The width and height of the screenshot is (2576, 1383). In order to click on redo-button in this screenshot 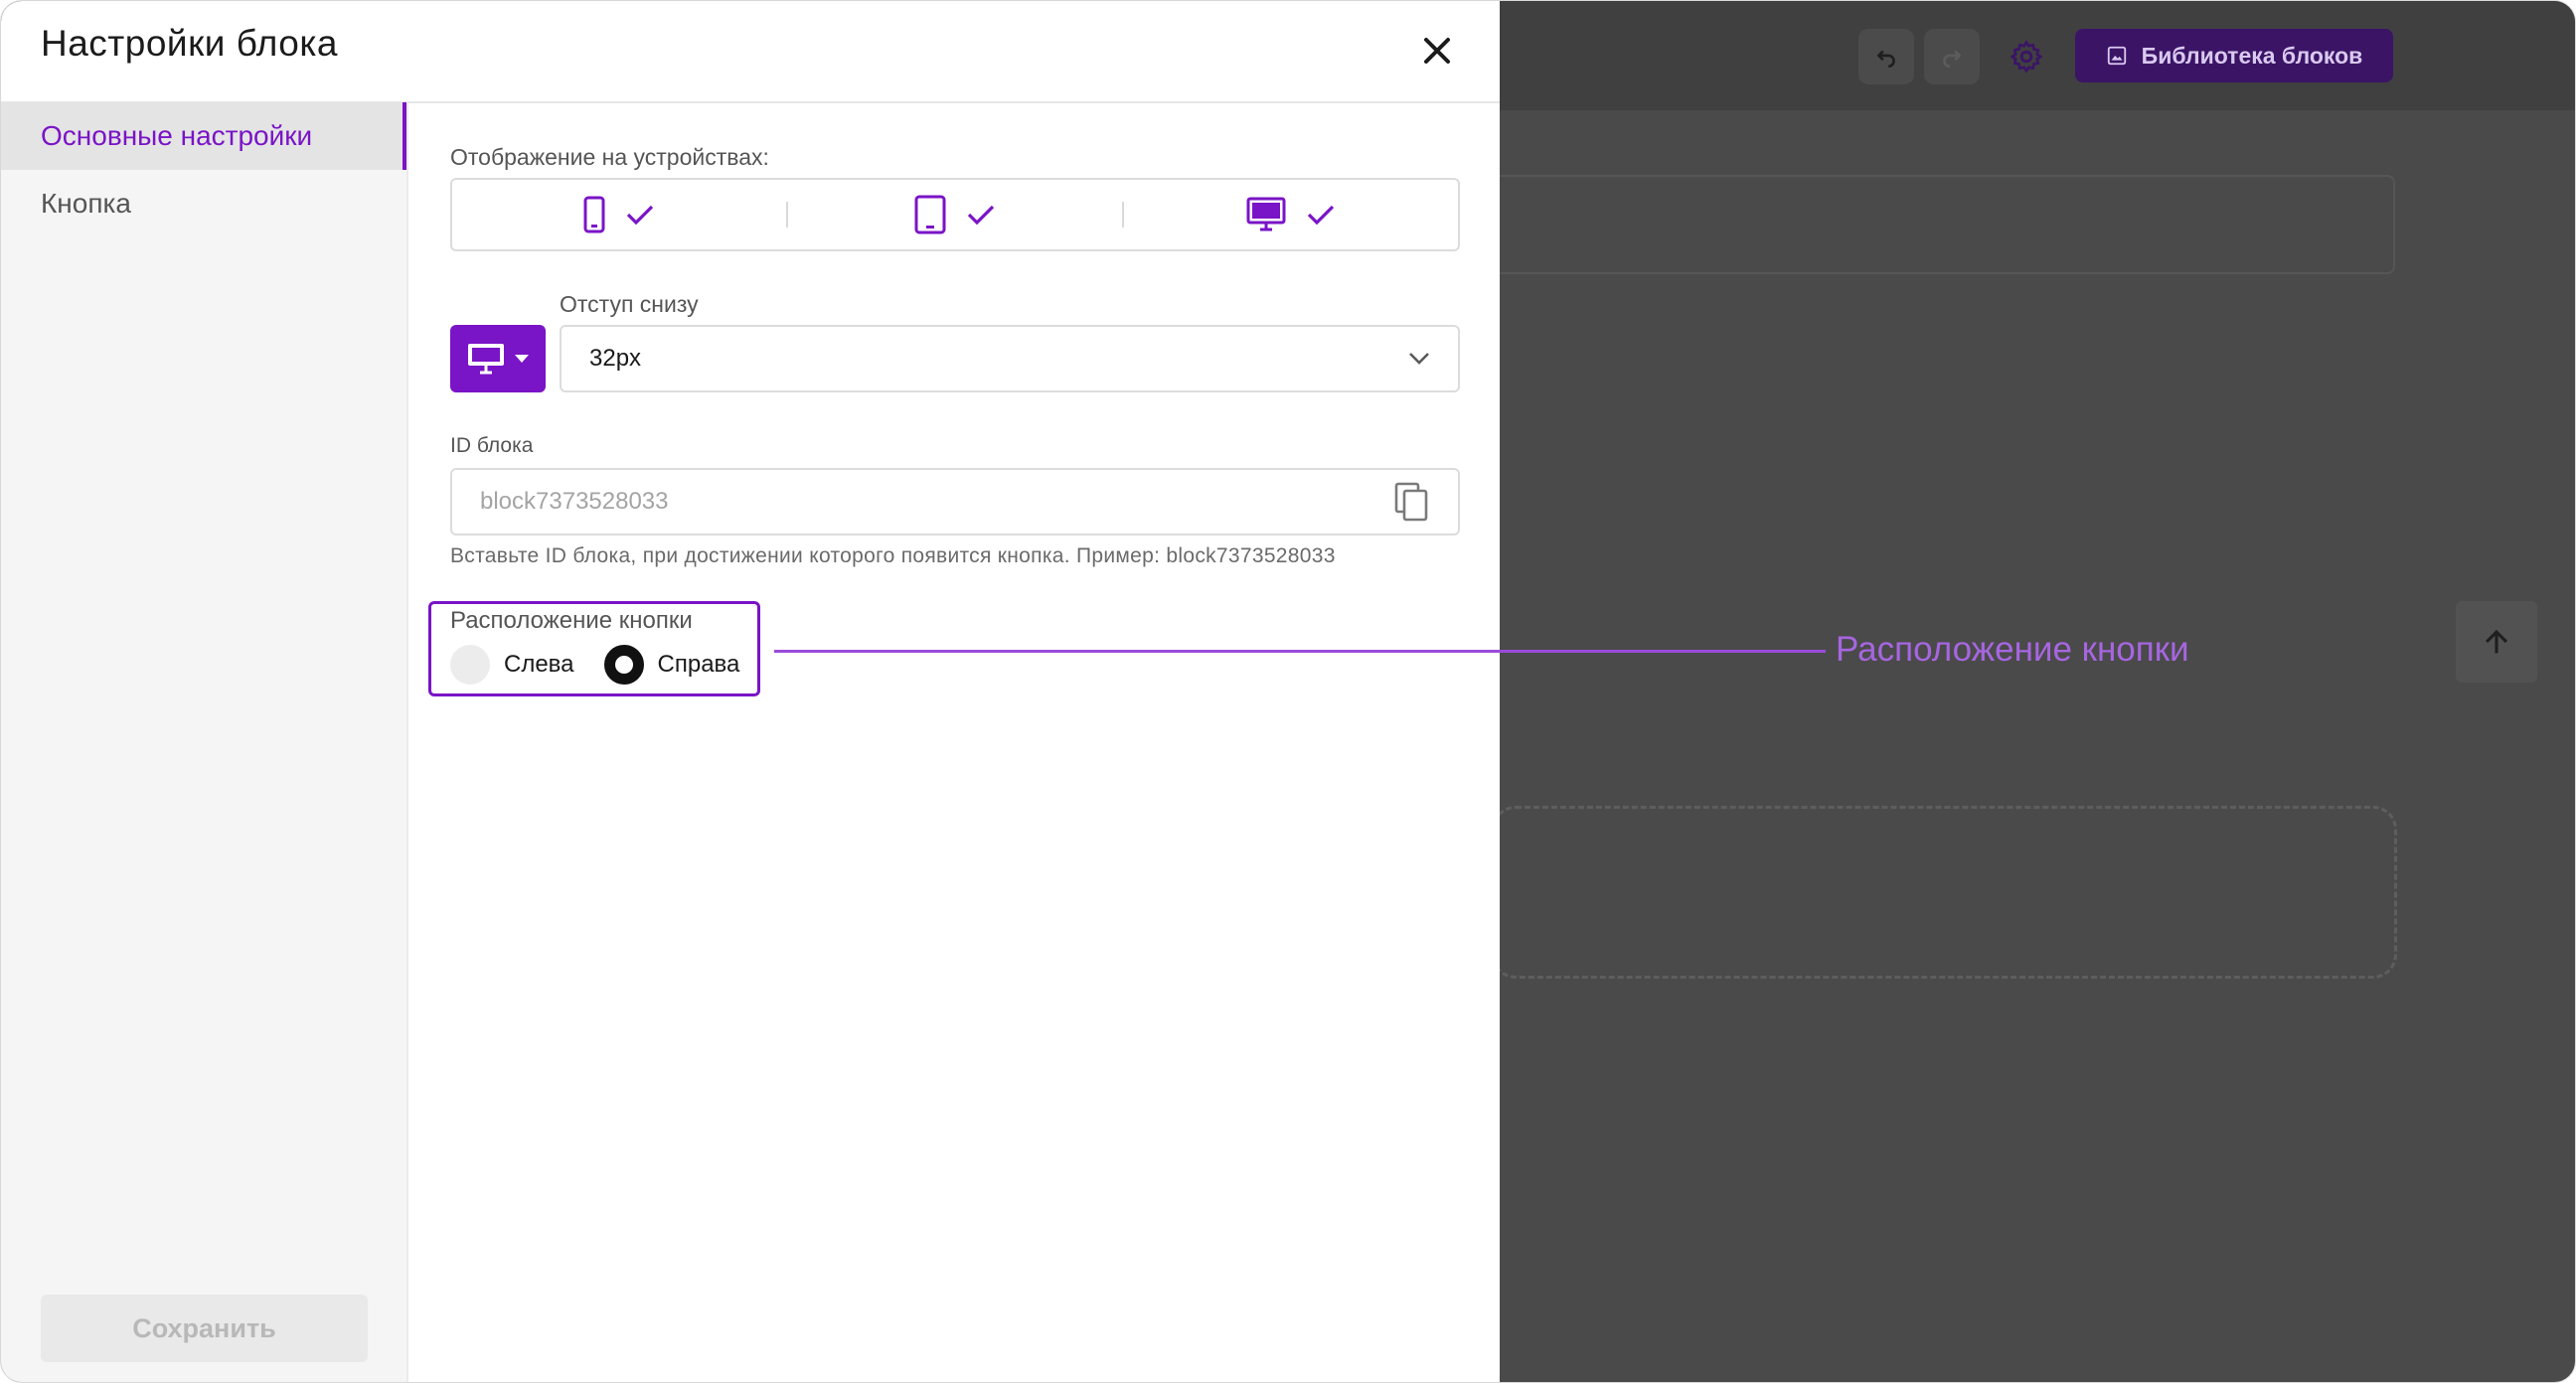, I will do `click(1952, 57)`.